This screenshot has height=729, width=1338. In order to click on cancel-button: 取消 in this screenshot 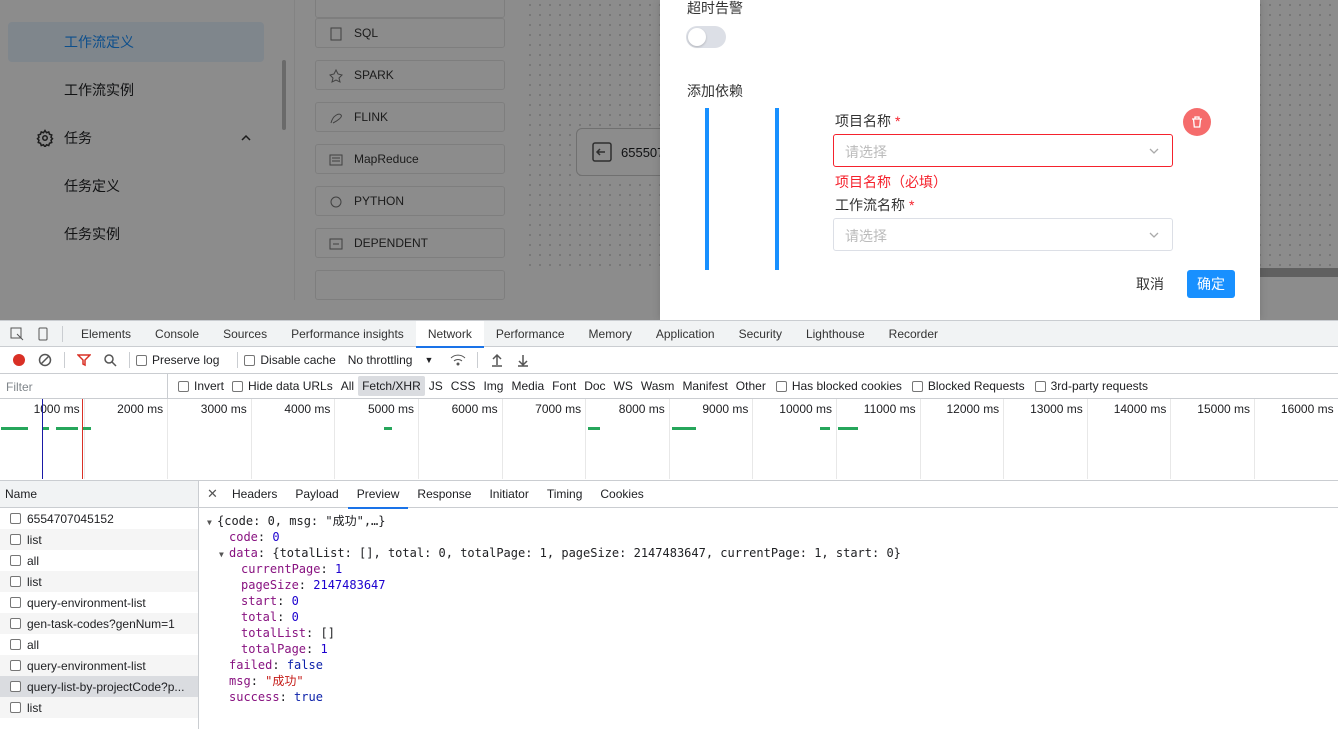, I will do `click(1150, 284)`.